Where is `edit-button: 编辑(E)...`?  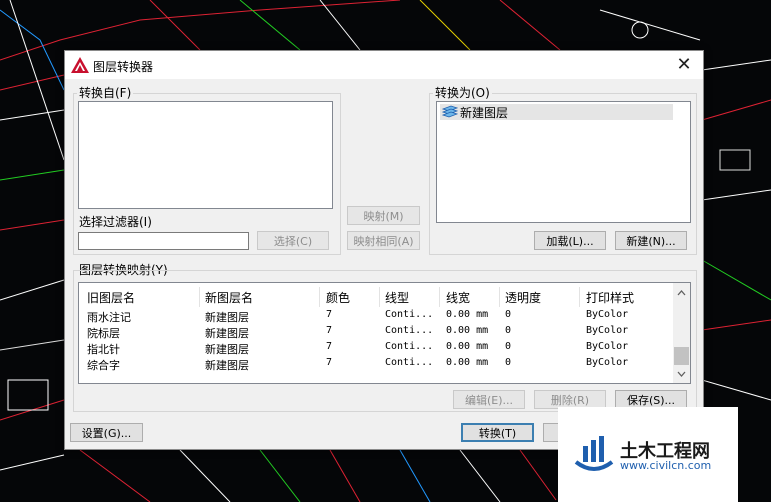 edit-button: 编辑(E)... is located at coordinates (489, 399).